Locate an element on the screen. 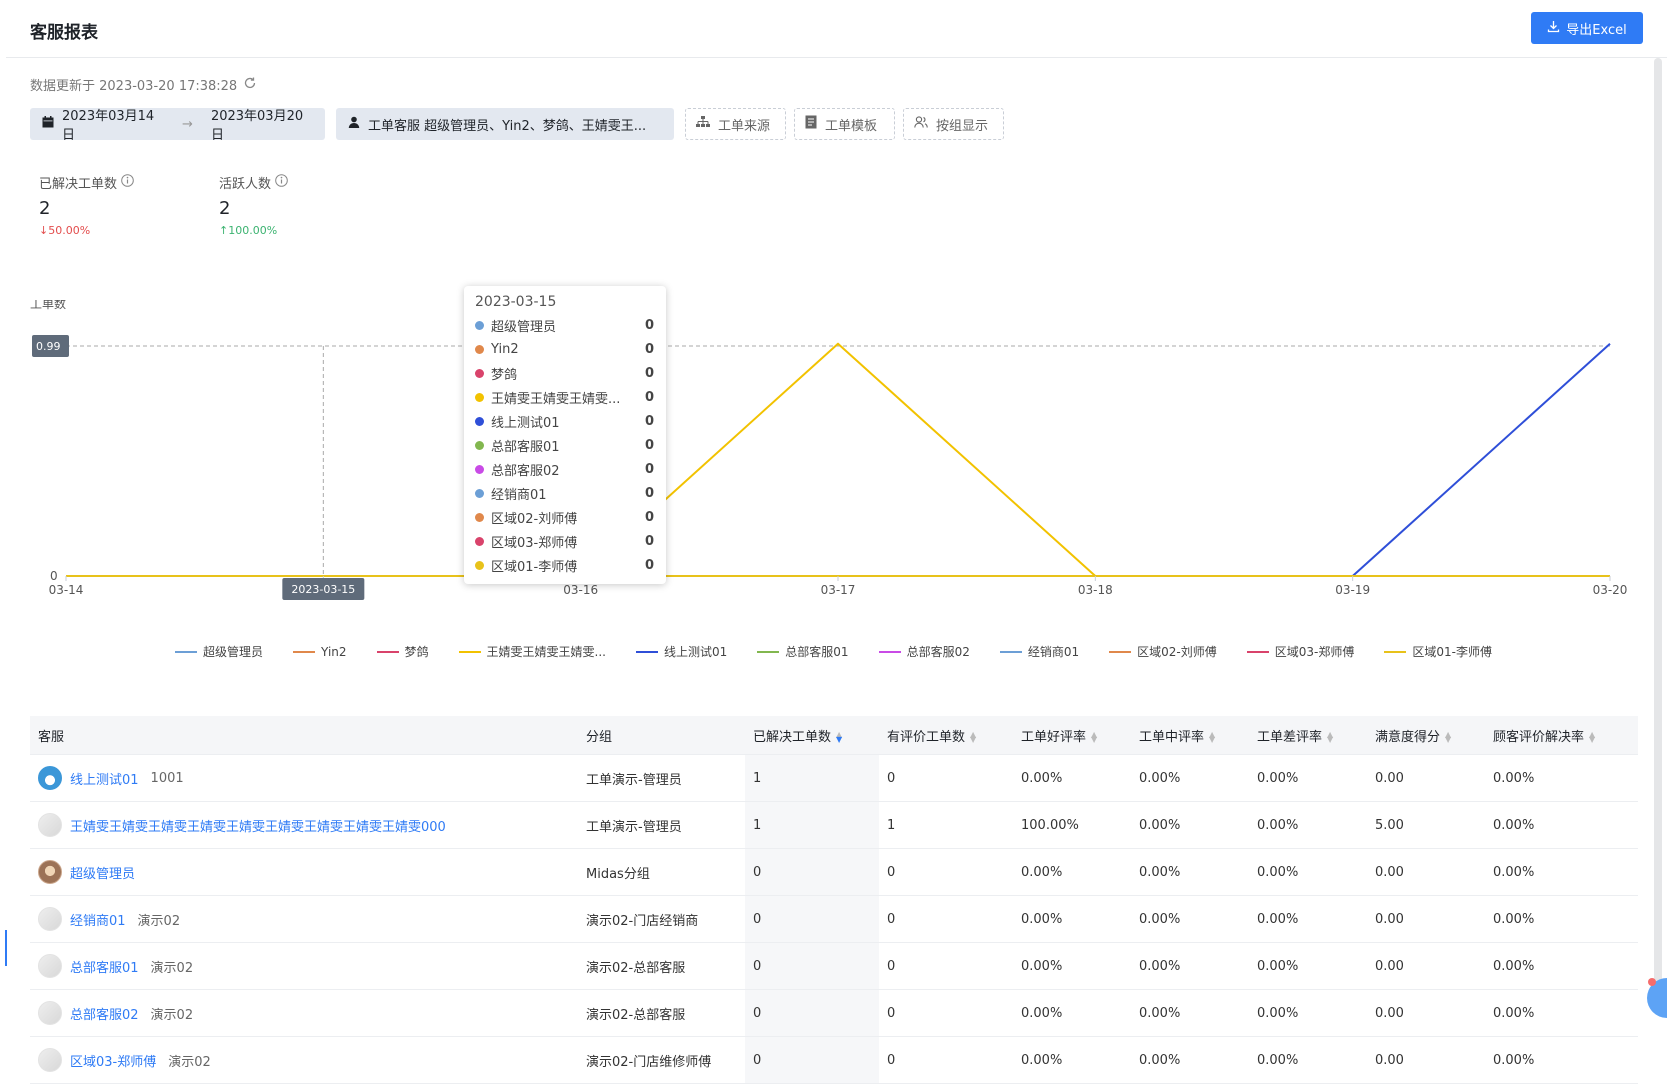 The image size is (1667, 1084). legend-item: 区域03-郑师傅 is located at coordinates (1300, 651).